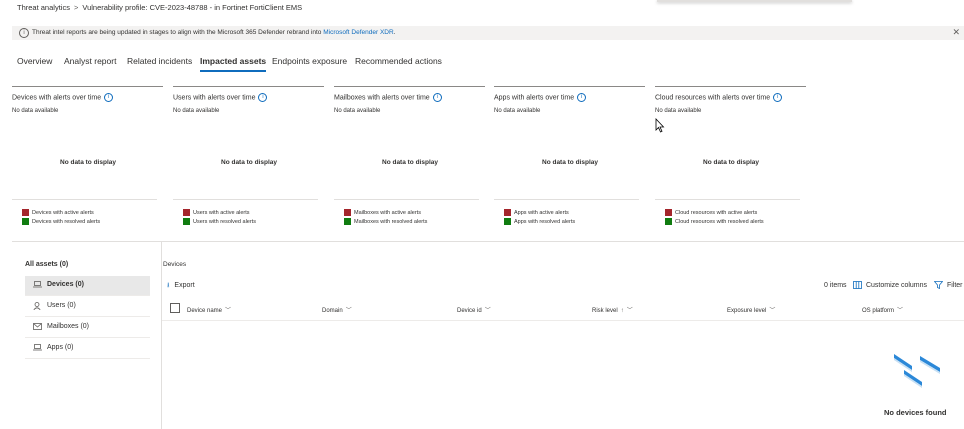 Image resolution: width=964 pixels, height=429 pixels. I want to click on filter-button: Filter, so click(948, 285).